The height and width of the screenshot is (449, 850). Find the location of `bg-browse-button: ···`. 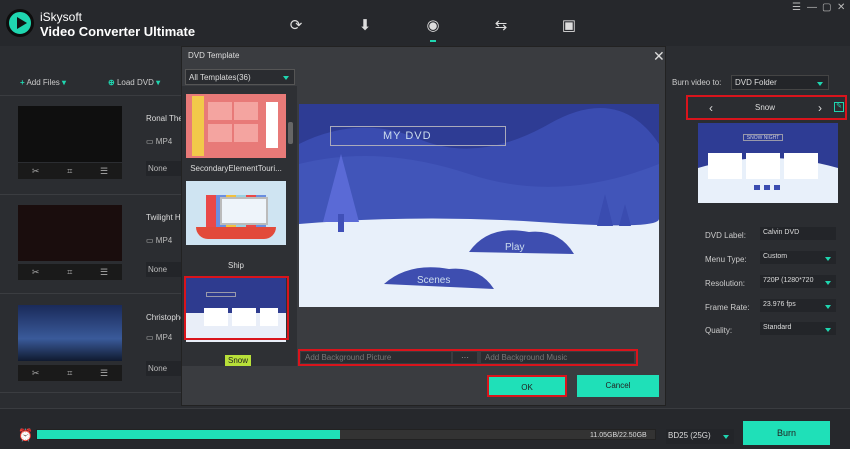

bg-browse-button: ··· is located at coordinates (465, 357).